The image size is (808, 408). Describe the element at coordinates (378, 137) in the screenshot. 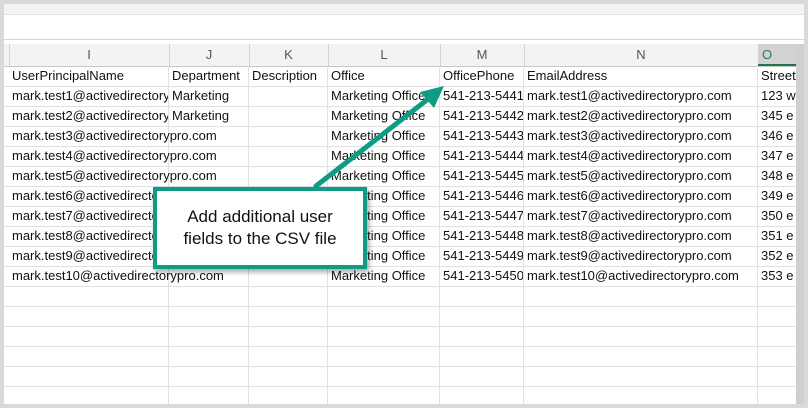

I see `callout-arrow-icon` at that location.